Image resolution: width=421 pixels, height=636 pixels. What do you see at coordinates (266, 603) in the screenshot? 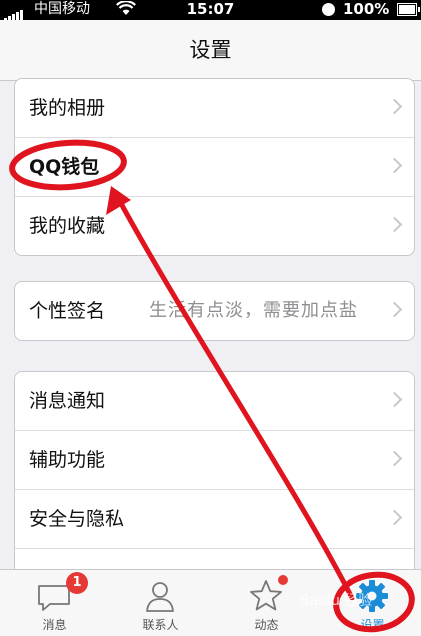
I see `tab-feed: 动态` at bounding box center [266, 603].